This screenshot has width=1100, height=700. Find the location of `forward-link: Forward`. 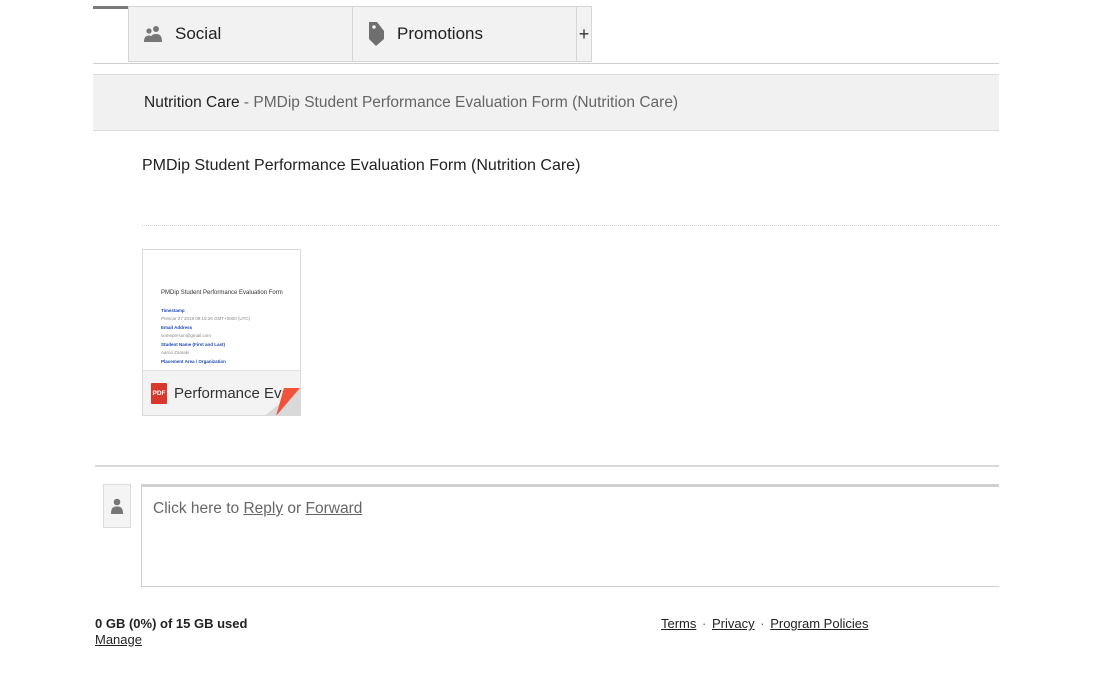

forward-link: Forward is located at coordinates (334, 508).